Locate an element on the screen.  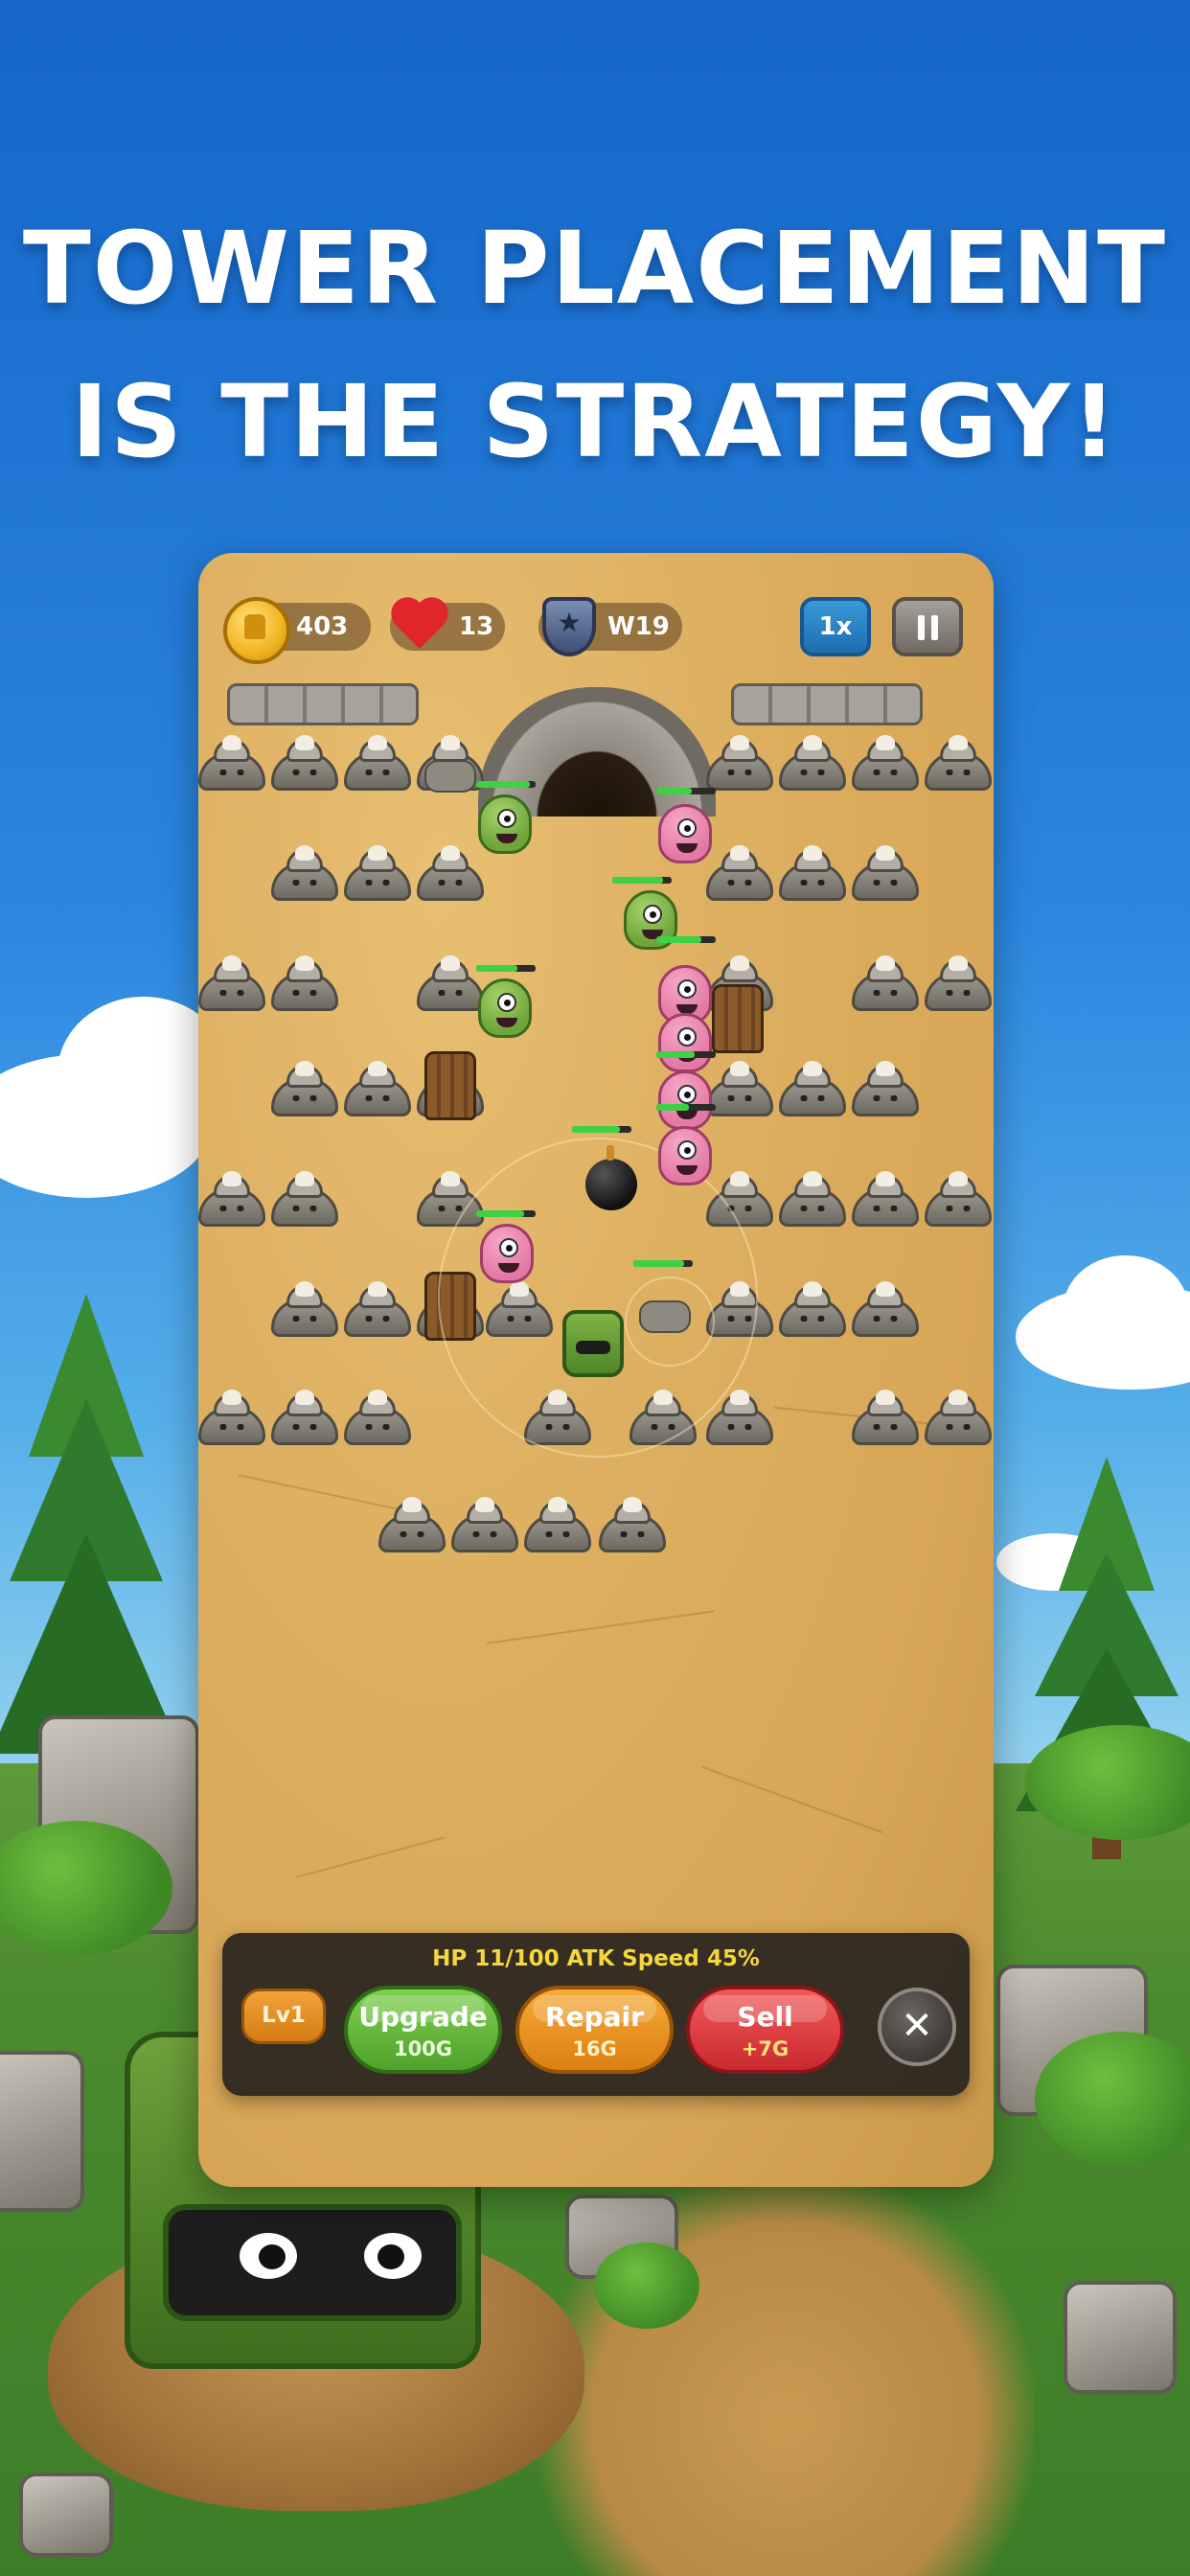
tower-level-label: Lv1 is located at coordinates (284, 2015).